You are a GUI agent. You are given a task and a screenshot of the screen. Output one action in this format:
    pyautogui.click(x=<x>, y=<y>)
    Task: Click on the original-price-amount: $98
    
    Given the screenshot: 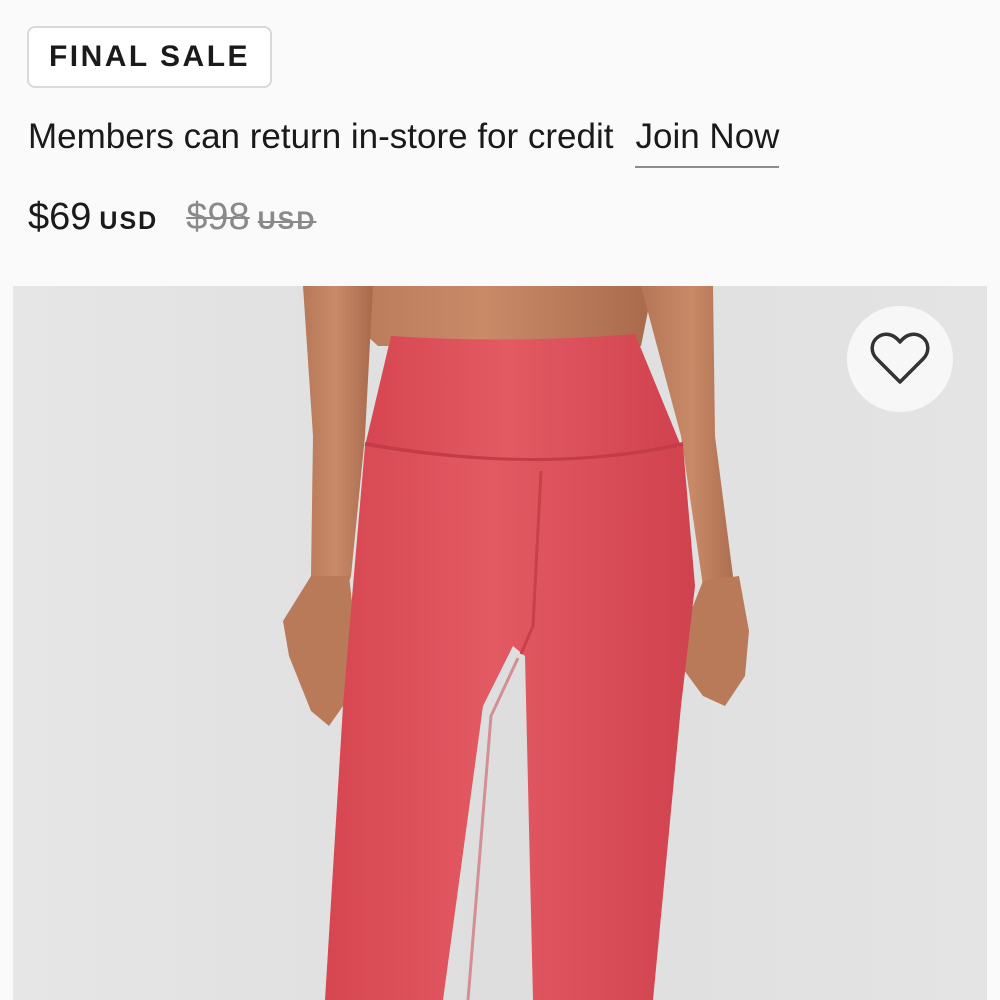 What is the action you would take?
    pyautogui.click(x=218, y=217)
    